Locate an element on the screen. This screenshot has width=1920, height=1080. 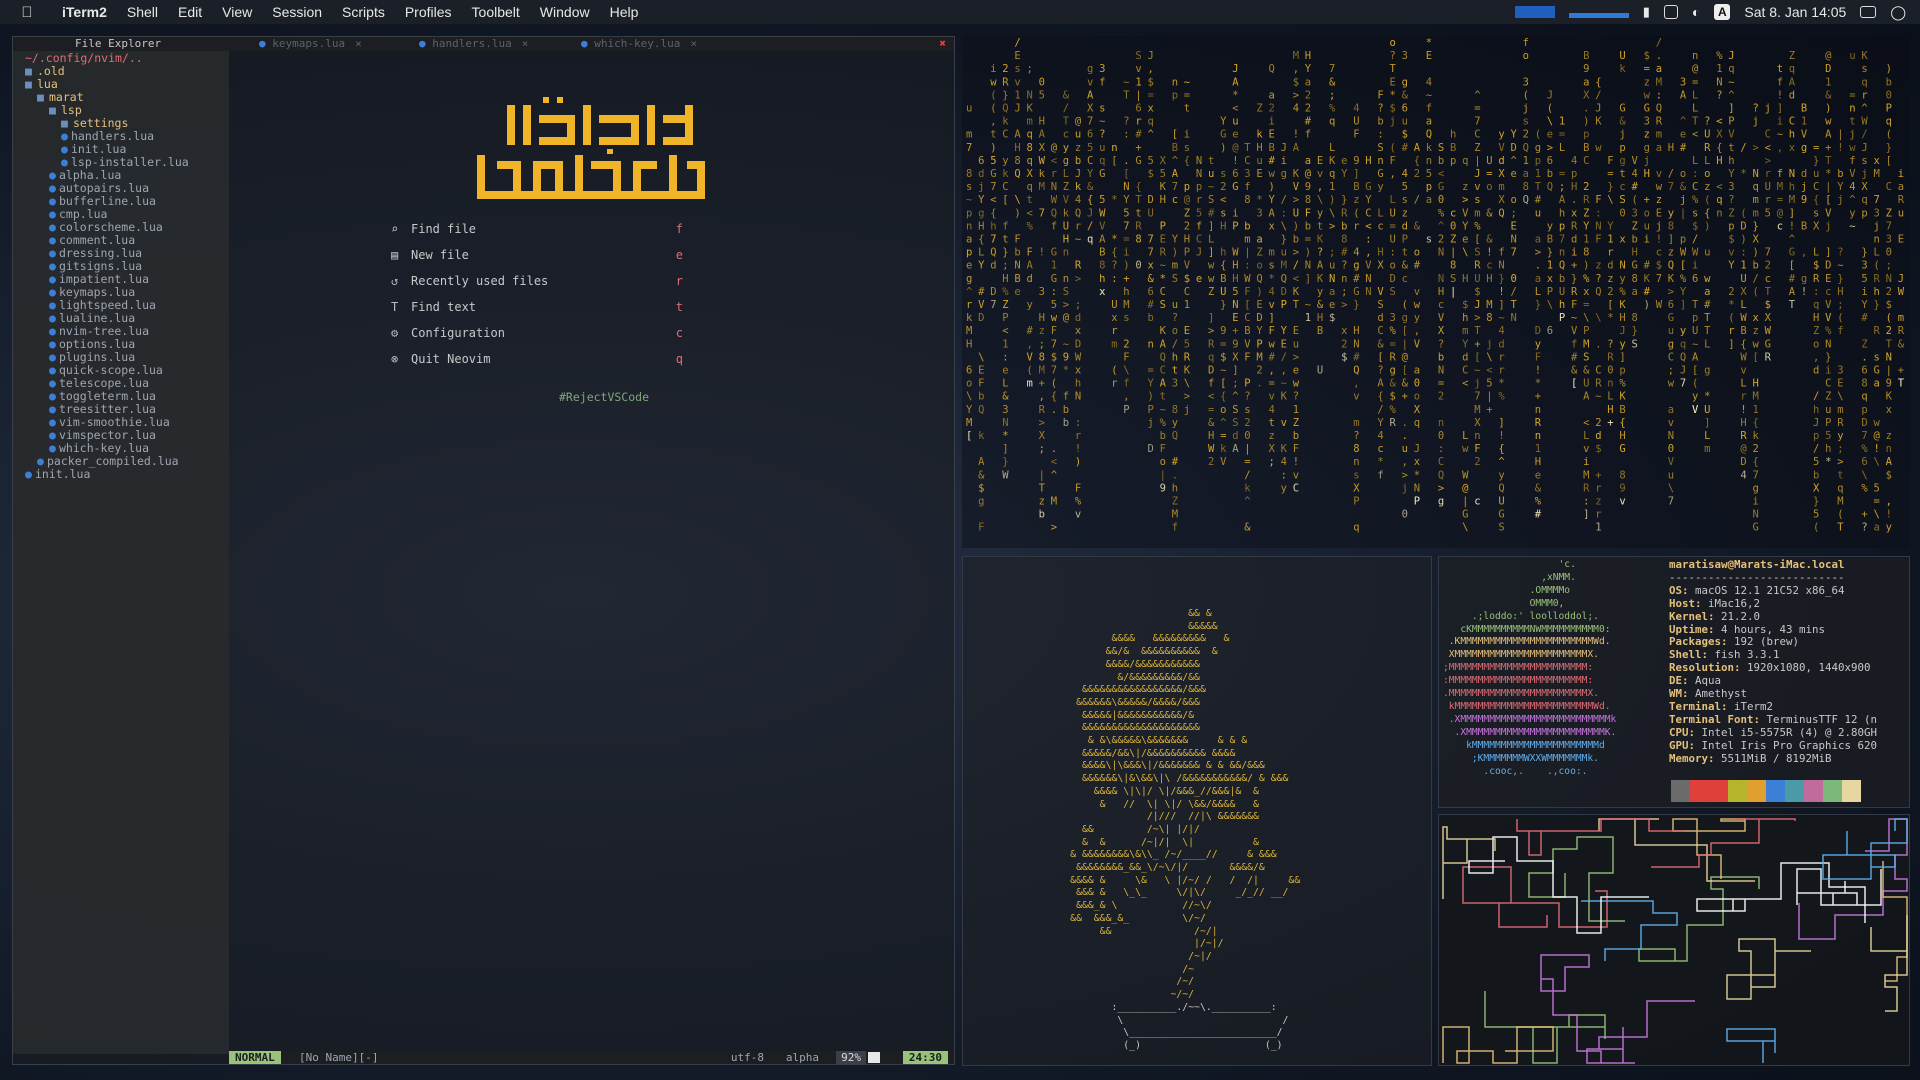
svg-text: a is located at coordinates (1429, 122).